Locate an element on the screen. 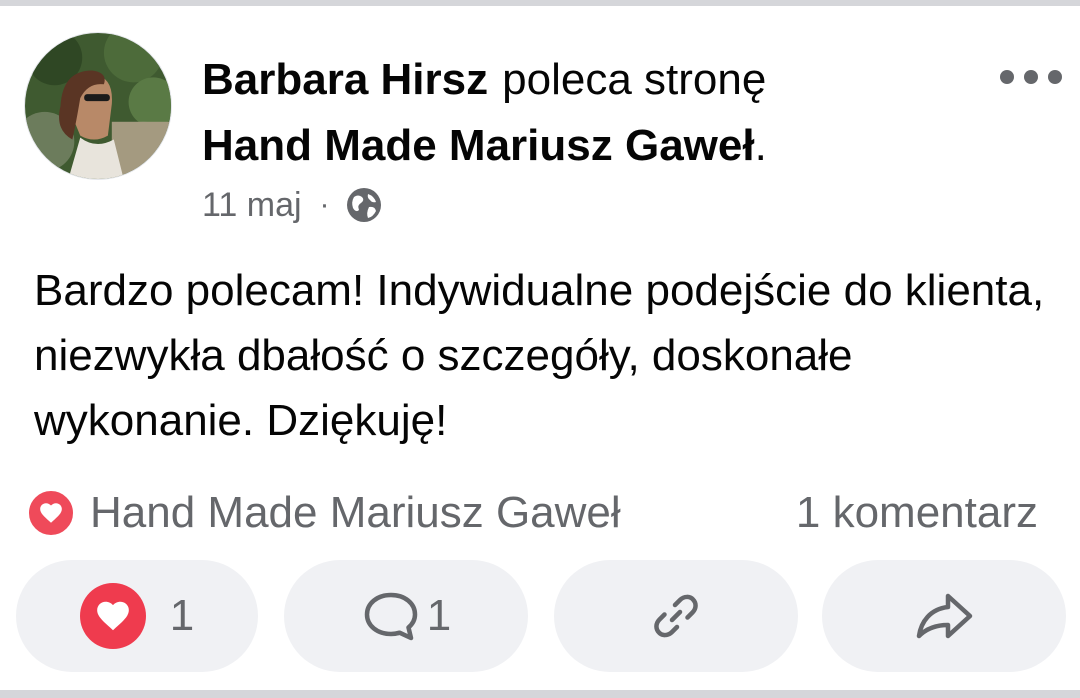  post-date: 11 maj is located at coordinates (252, 205).